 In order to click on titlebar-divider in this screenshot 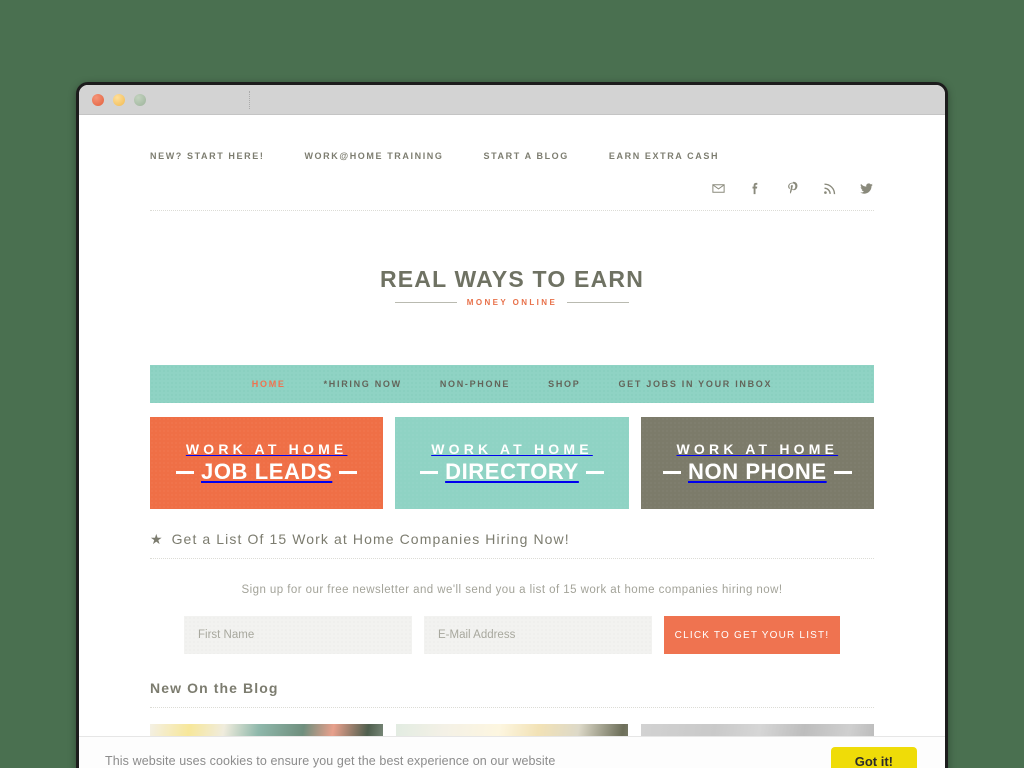, I will do `click(249, 100)`.